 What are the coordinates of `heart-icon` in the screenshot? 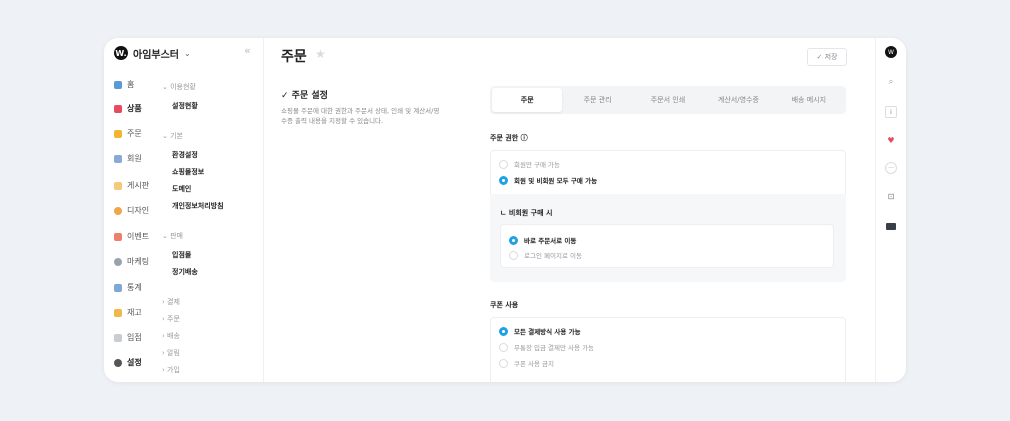 It's located at (118, 261).